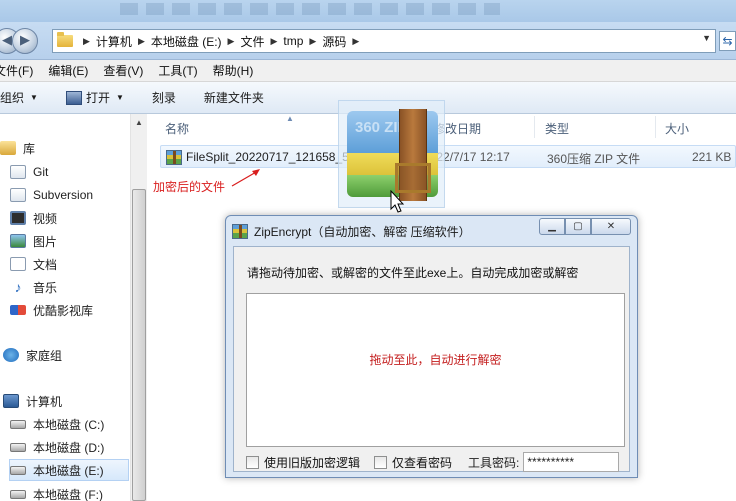  I want to click on organize-button: 组织 ▼, so click(19, 97).